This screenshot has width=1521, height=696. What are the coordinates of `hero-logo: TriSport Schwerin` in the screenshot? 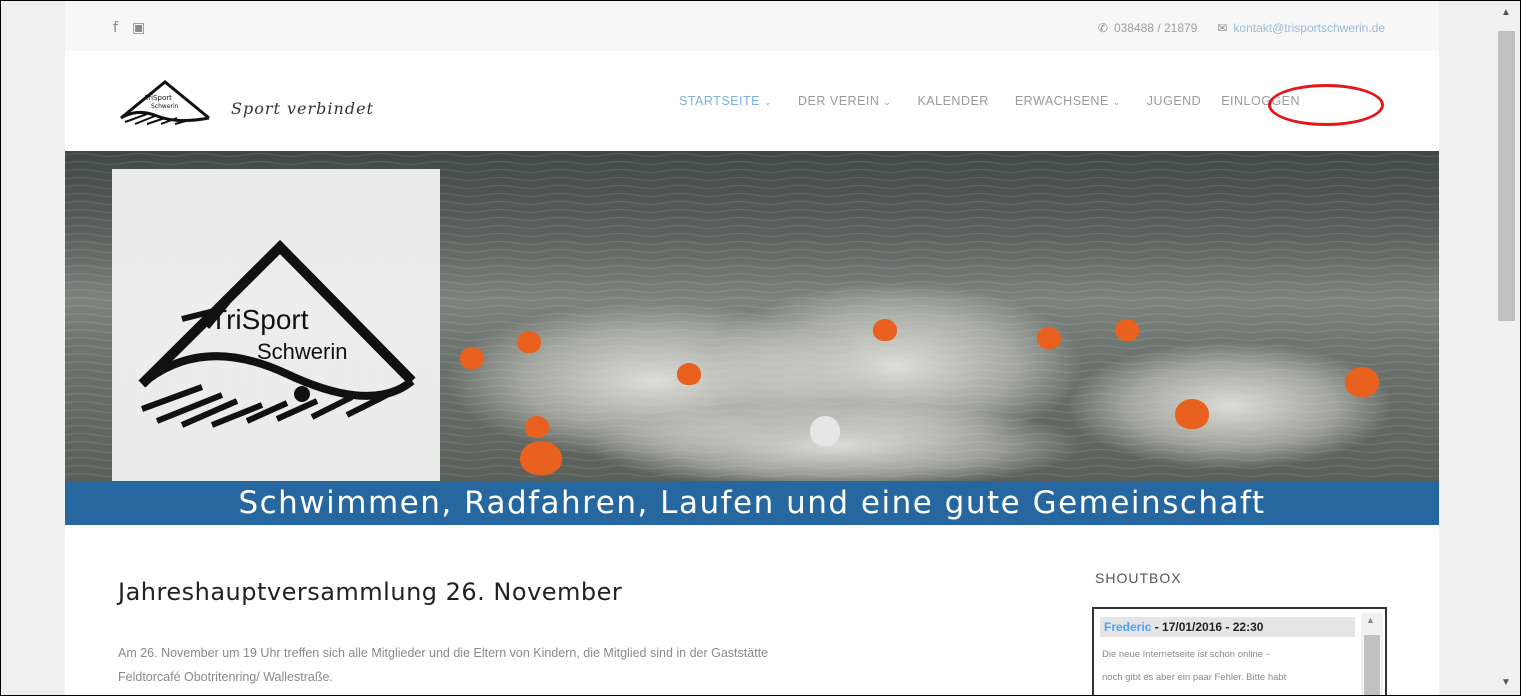 It's located at (276, 325).